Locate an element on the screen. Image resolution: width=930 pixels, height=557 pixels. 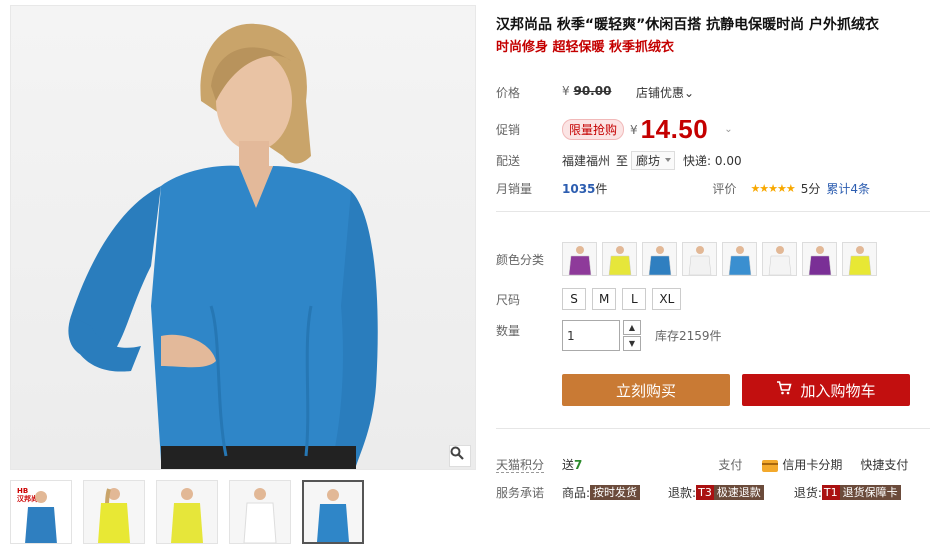
original-price-value: 90.00 is located at coordinates (592, 91).